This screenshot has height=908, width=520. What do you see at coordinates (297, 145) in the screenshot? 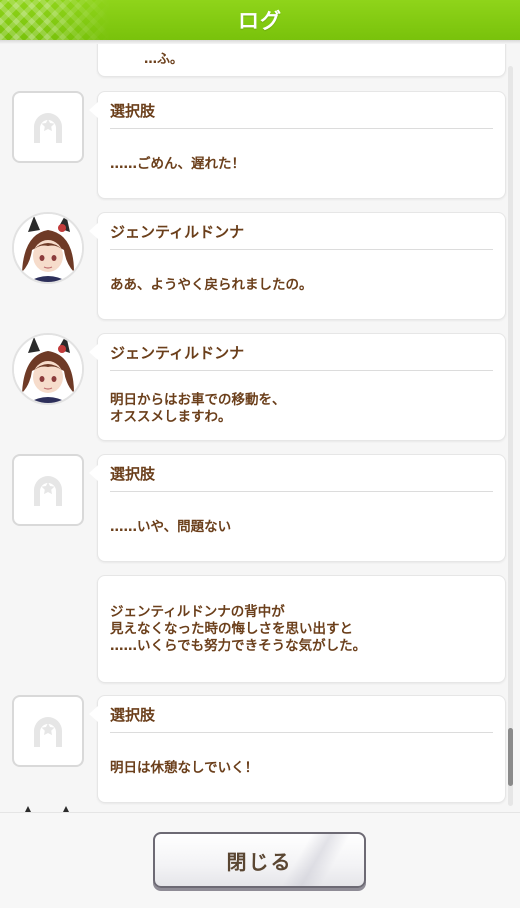
I see `message-bubble: 選択肢 ……ごめん、遅れた！` at bounding box center [297, 145].